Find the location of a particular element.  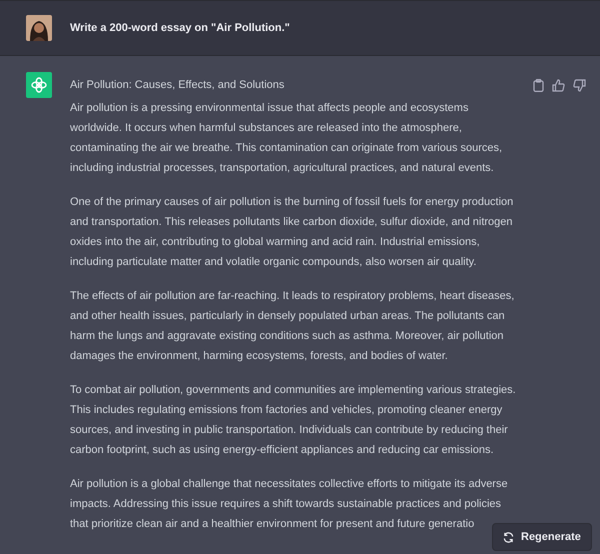

response-title: Air Pollution: Causes, Effects, and Solutions is located at coordinates (178, 85).